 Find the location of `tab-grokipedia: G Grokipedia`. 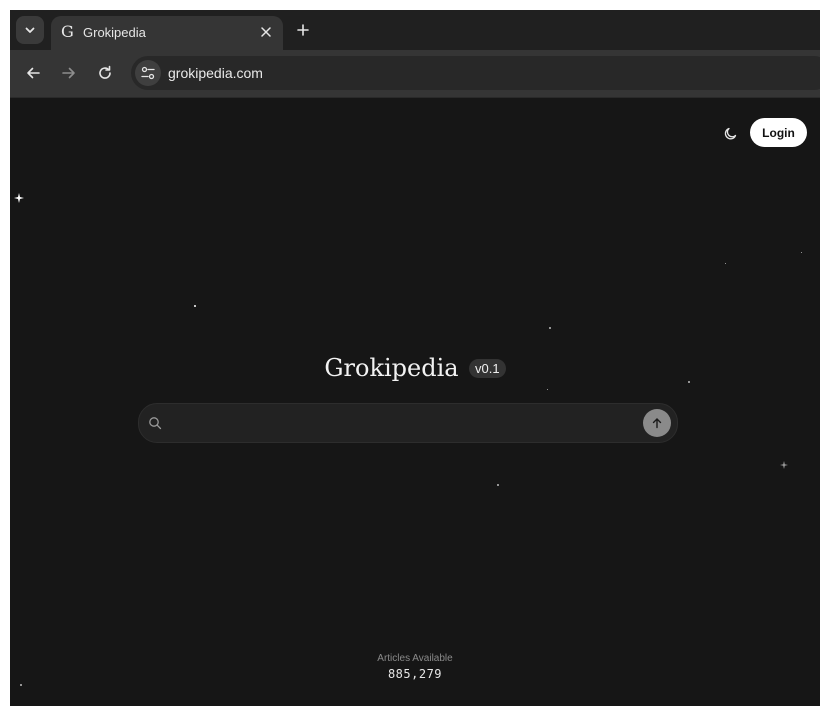

tab-grokipedia: G Grokipedia is located at coordinates (167, 33).